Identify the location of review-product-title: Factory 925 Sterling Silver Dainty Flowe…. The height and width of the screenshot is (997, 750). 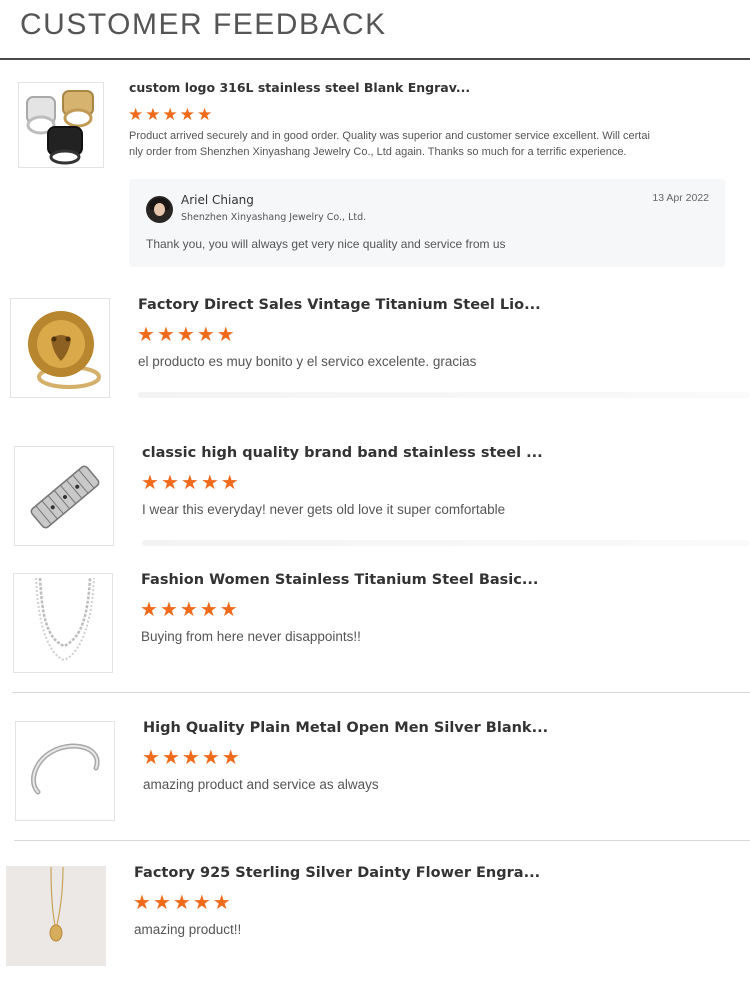
(337, 873).